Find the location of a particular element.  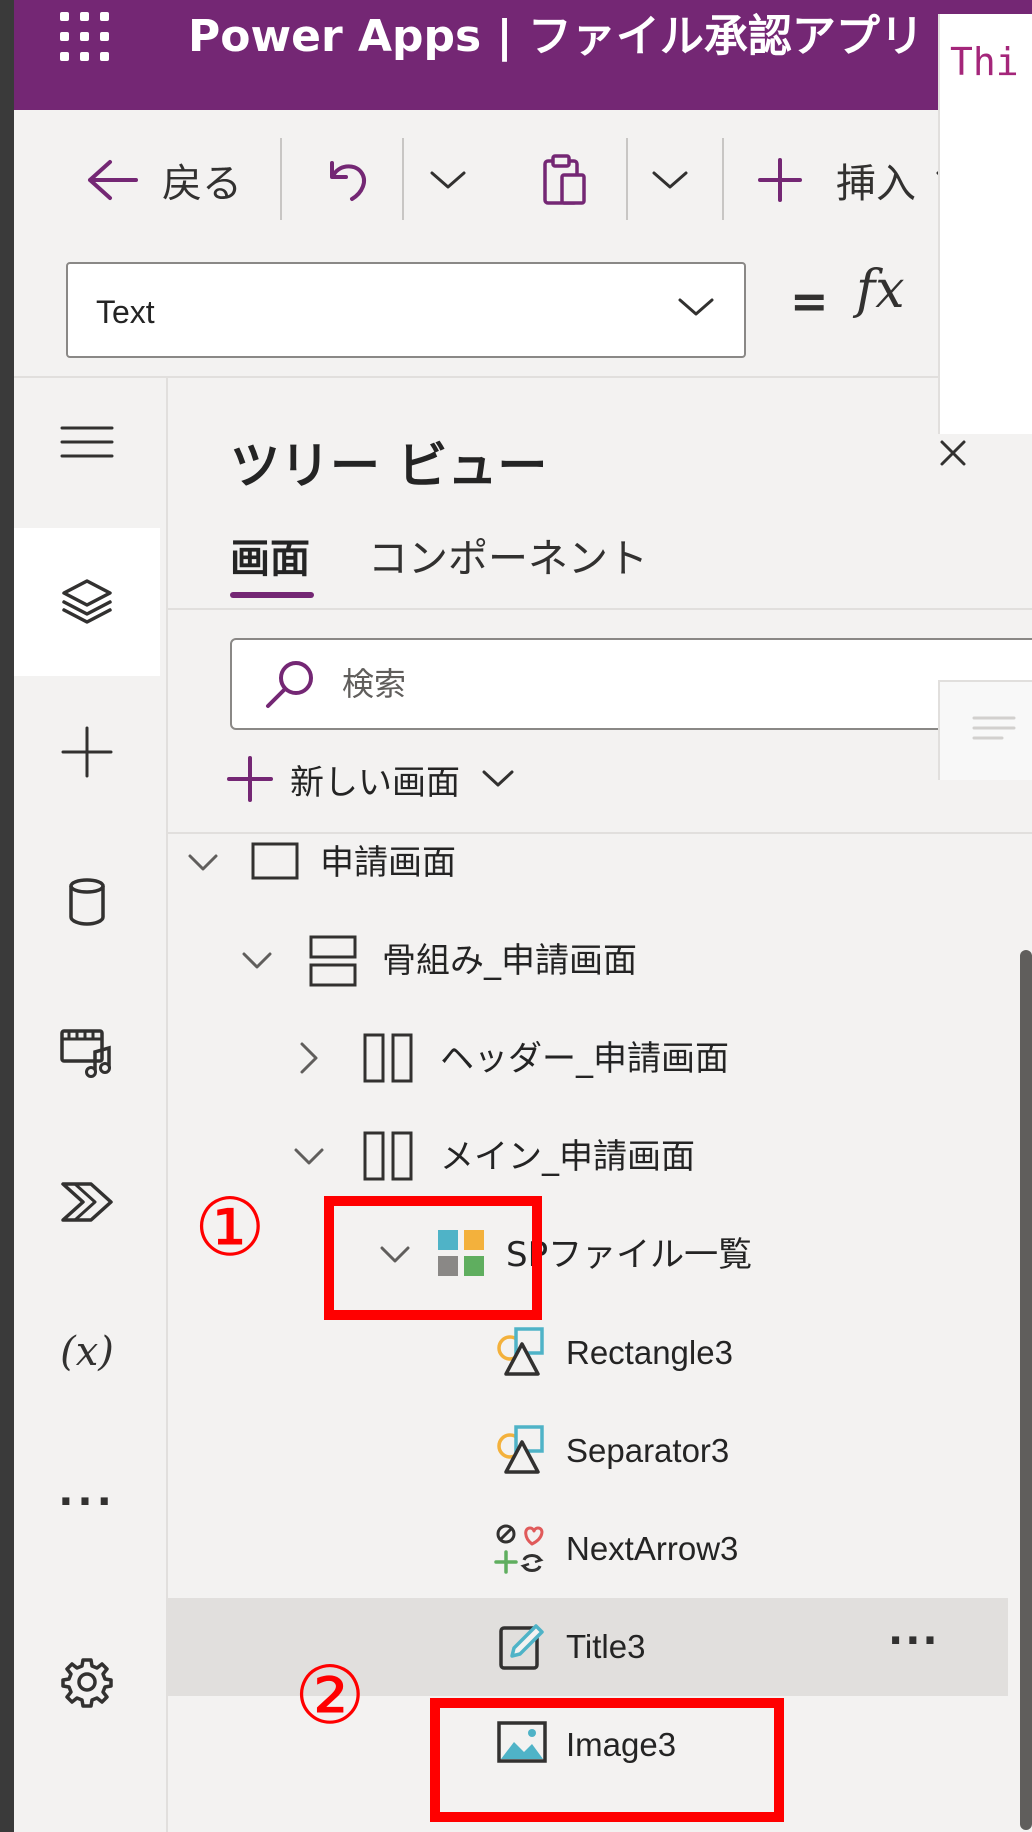

rail-insert-button is located at coordinates (87, 752).